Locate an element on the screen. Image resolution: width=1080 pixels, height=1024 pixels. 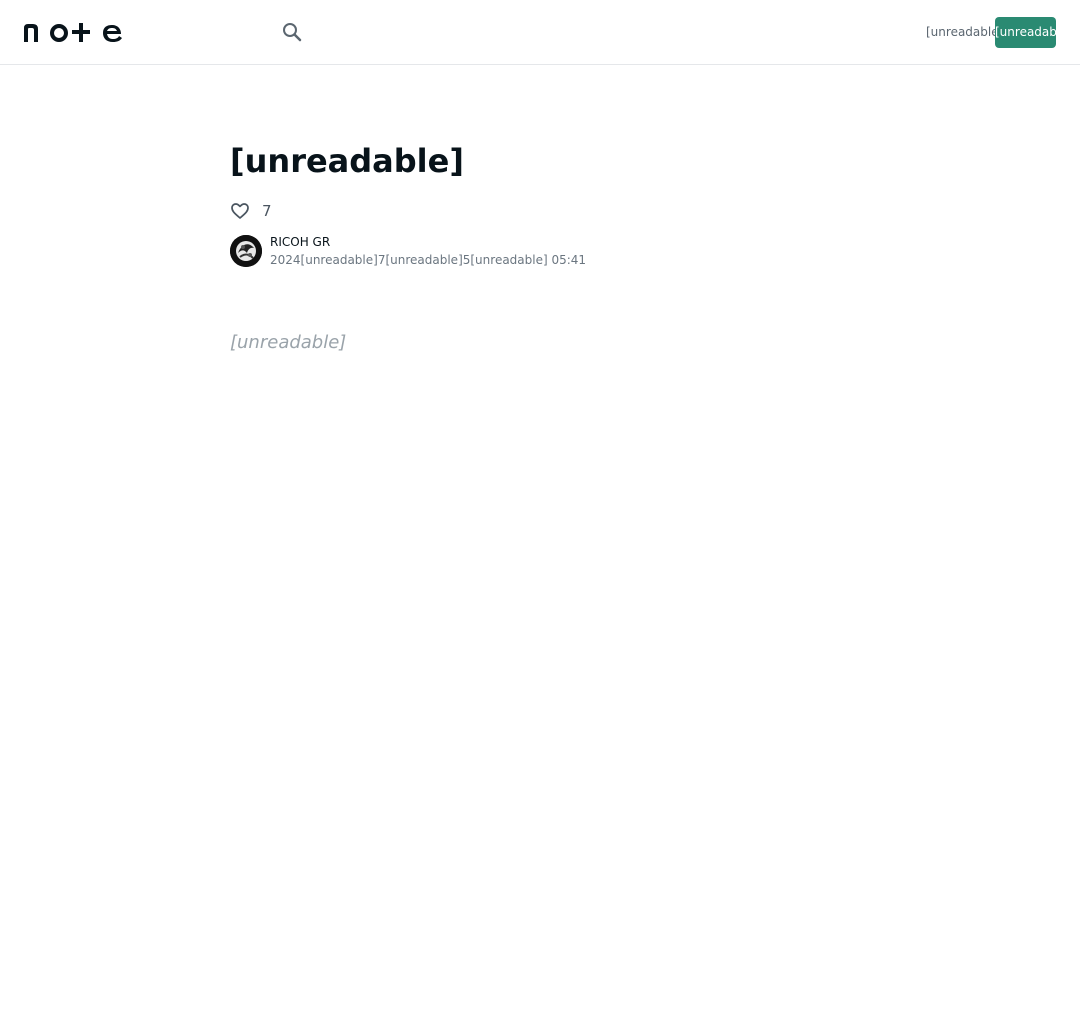
like-count: 7 is located at coordinates (267, 211).